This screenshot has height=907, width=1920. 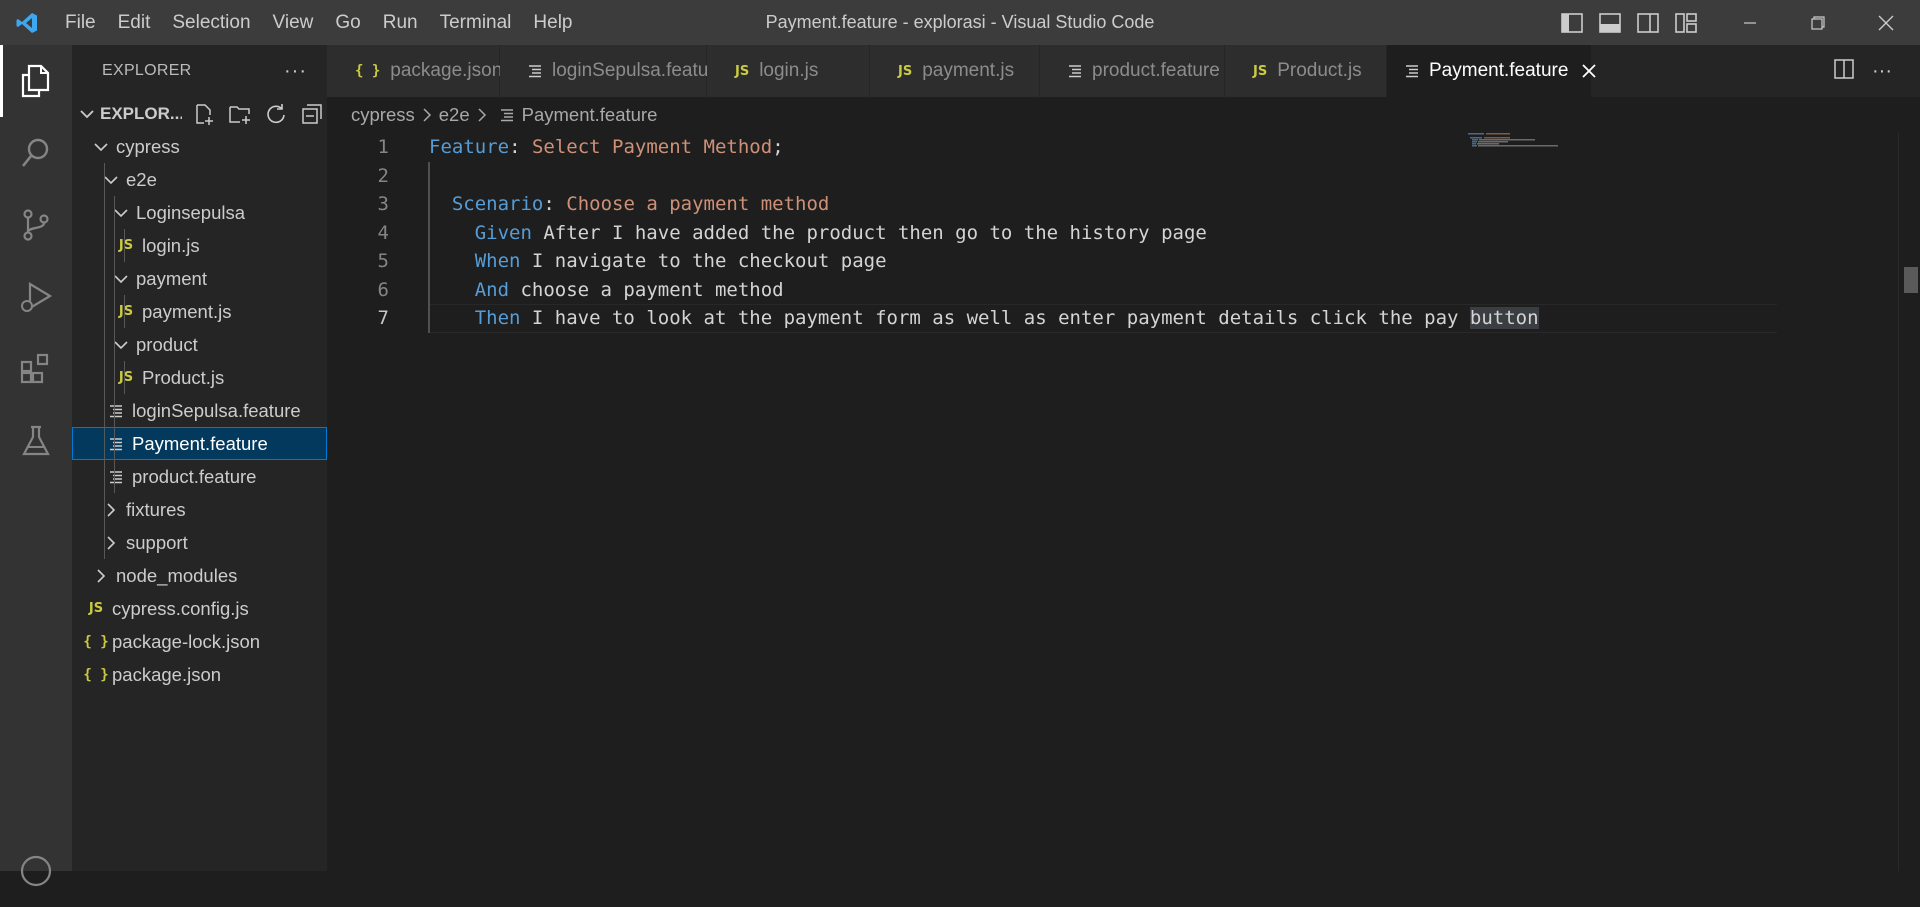 What do you see at coordinates (400, 22) in the screenshot?
I see `menu-run: Run` at bounding box center [400, 22].